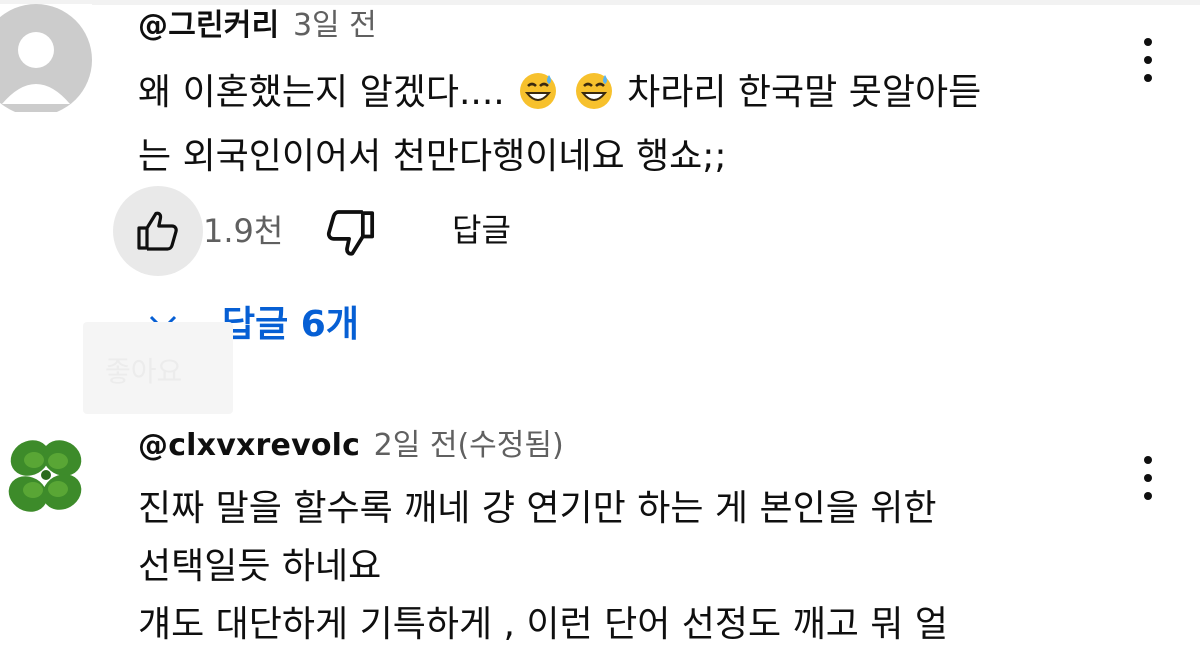 This screenshot has width=1200, height=654. I want to click on comment-time: 3일 전, so click(335, 25).